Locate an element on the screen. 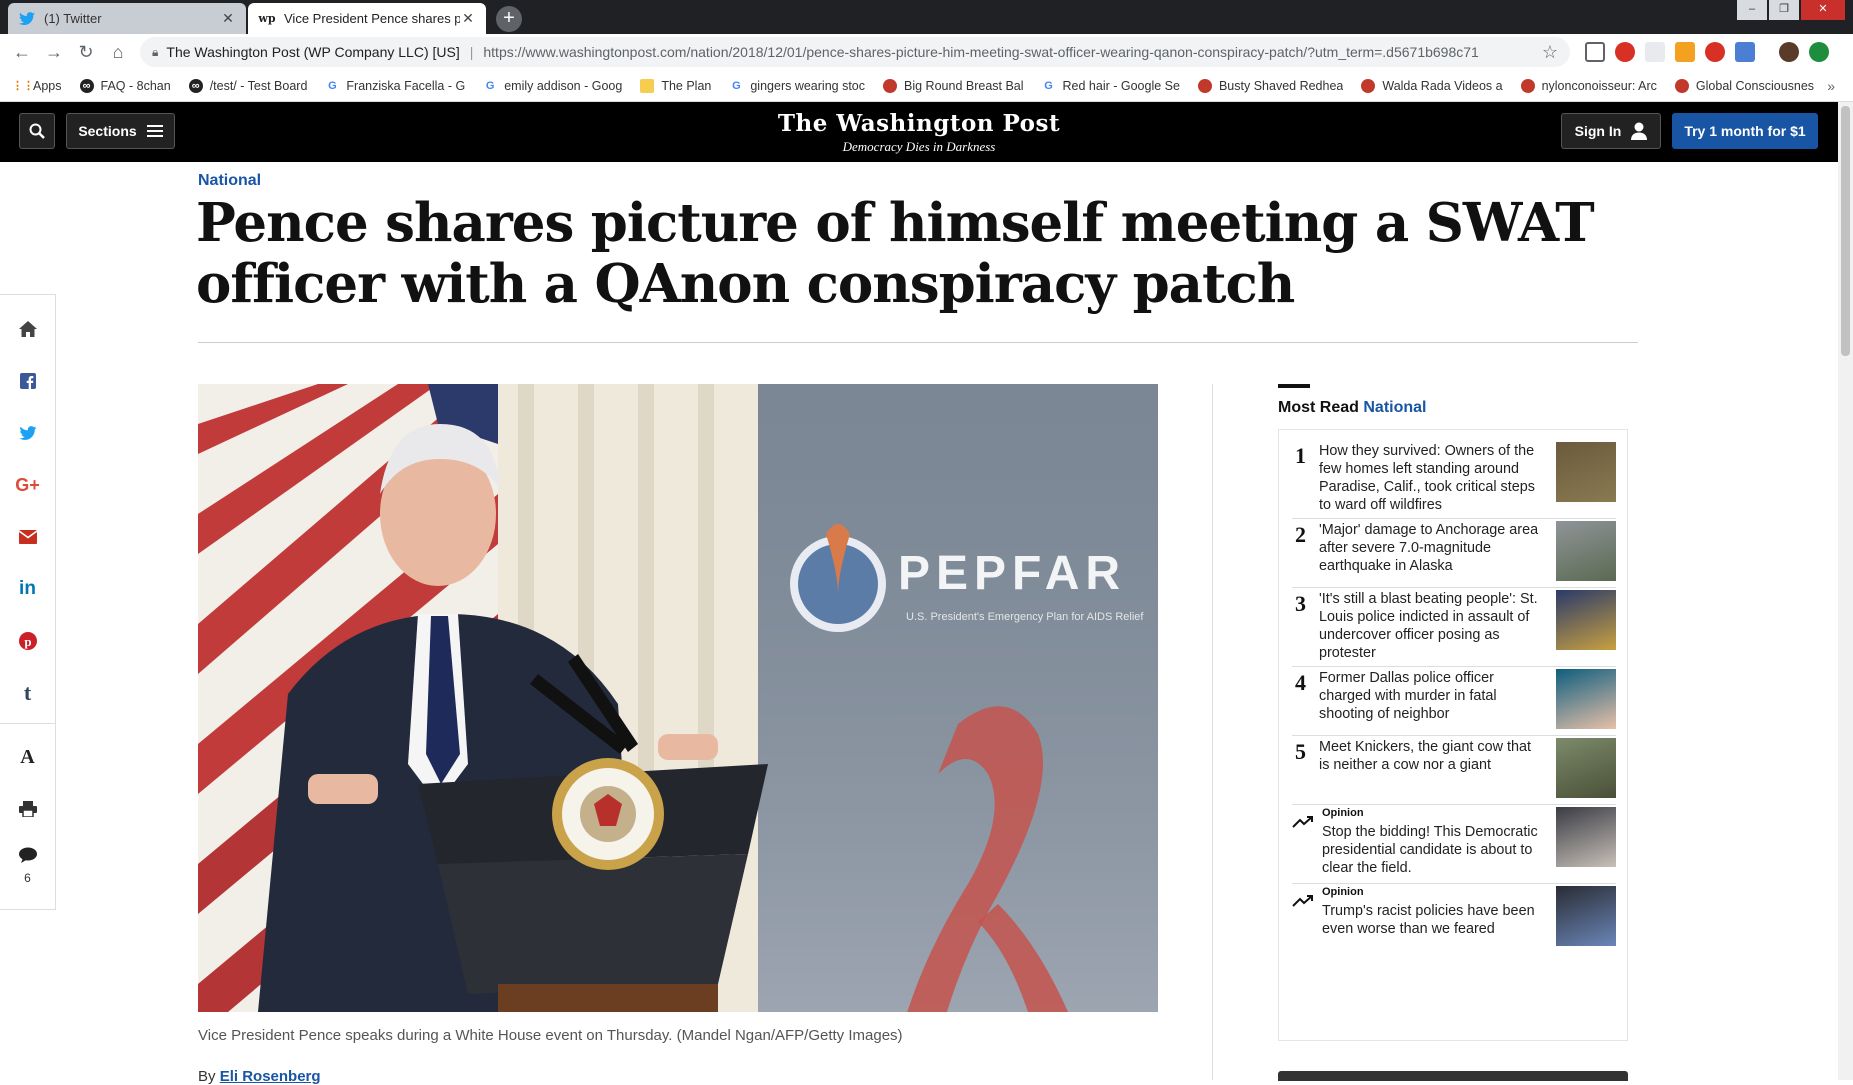 Image resolution: width=1853 pixels, height=1085 pixels. linkedin-icon: in is located at coordinates (27, 589).